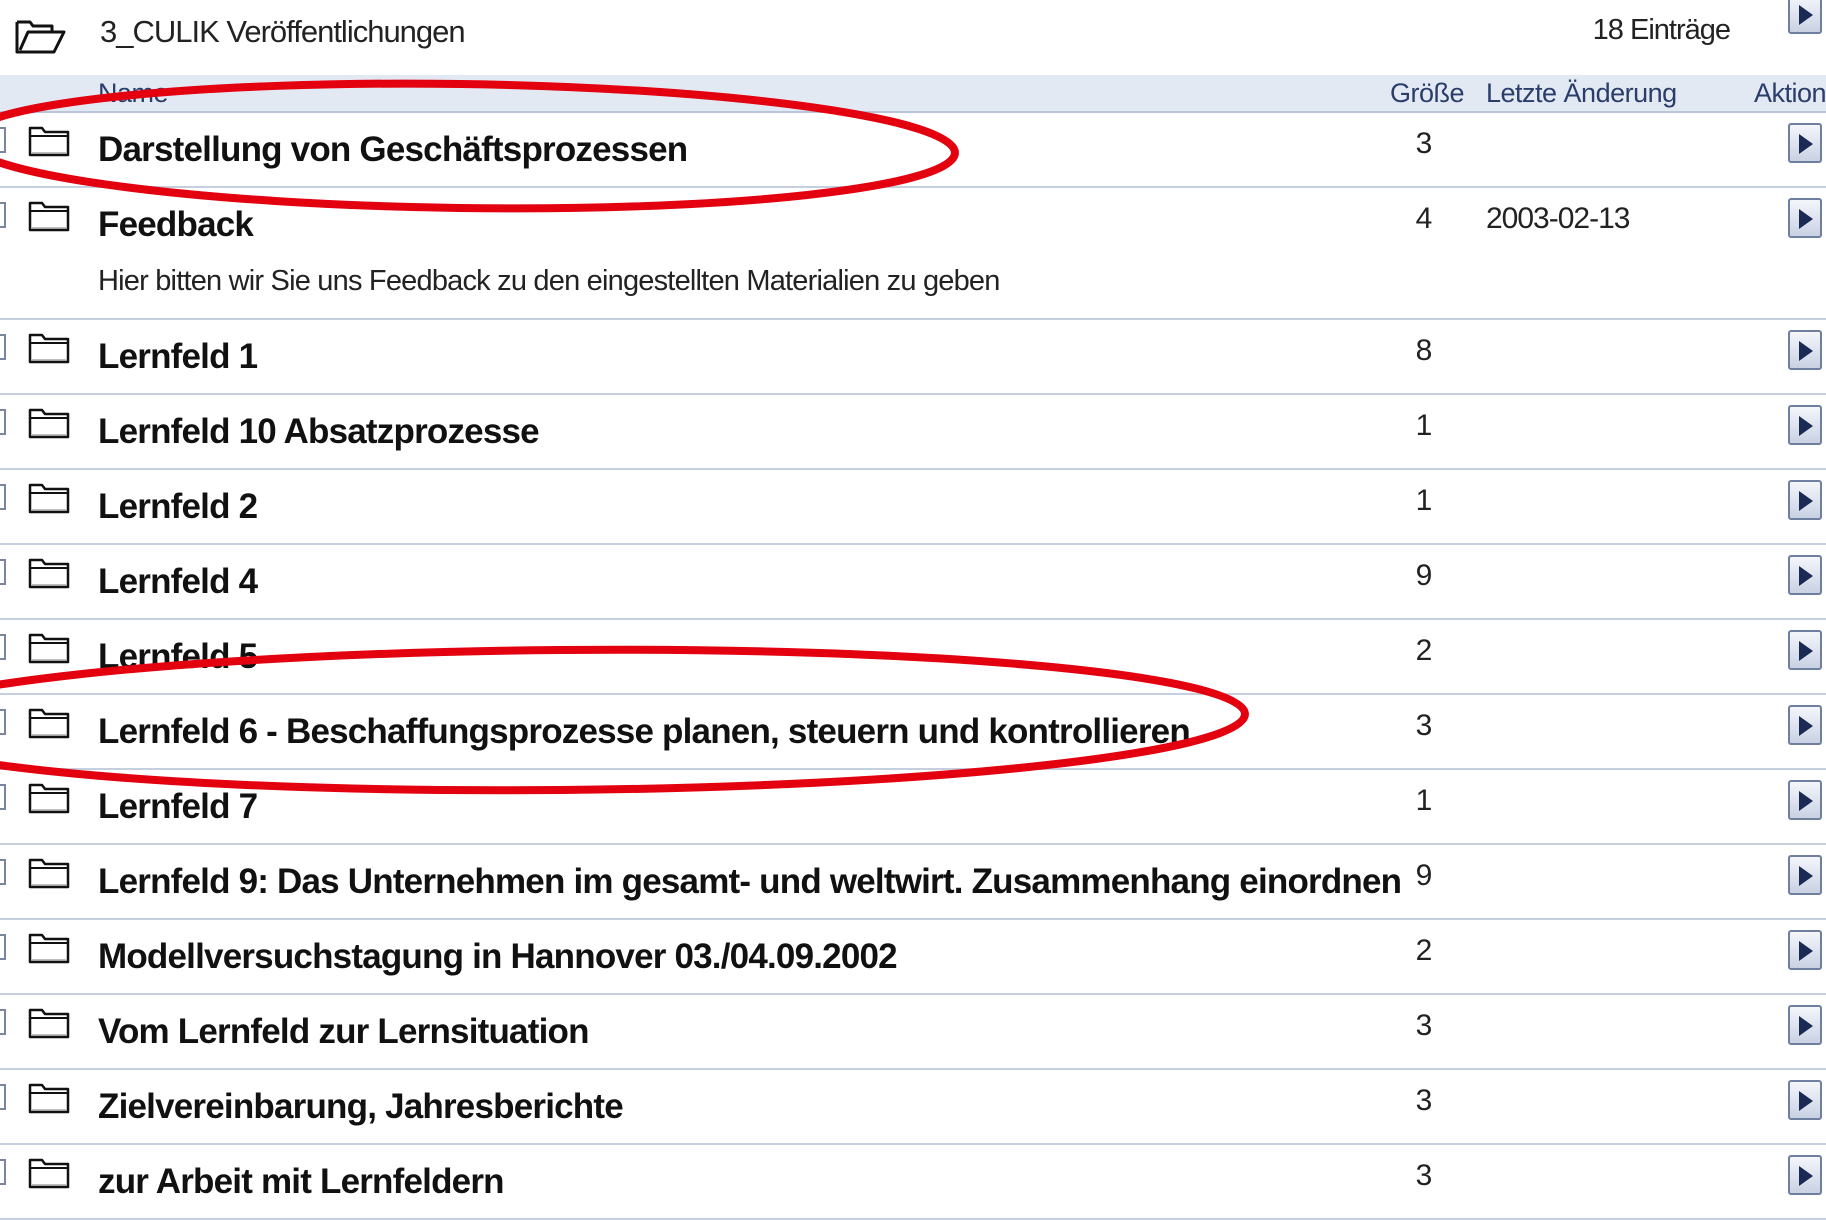  Describe the element at coordinates (283, 31) in the screenshot. I see `folder-title: 3_CULIK Veröffentlichungen` at that location.